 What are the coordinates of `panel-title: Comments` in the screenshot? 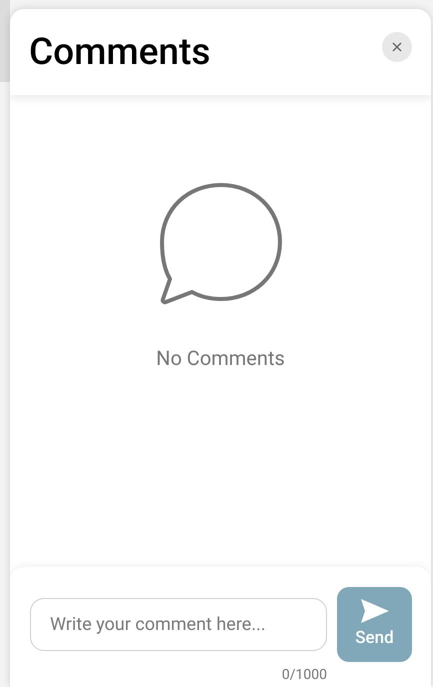 It's located at (119, 52).